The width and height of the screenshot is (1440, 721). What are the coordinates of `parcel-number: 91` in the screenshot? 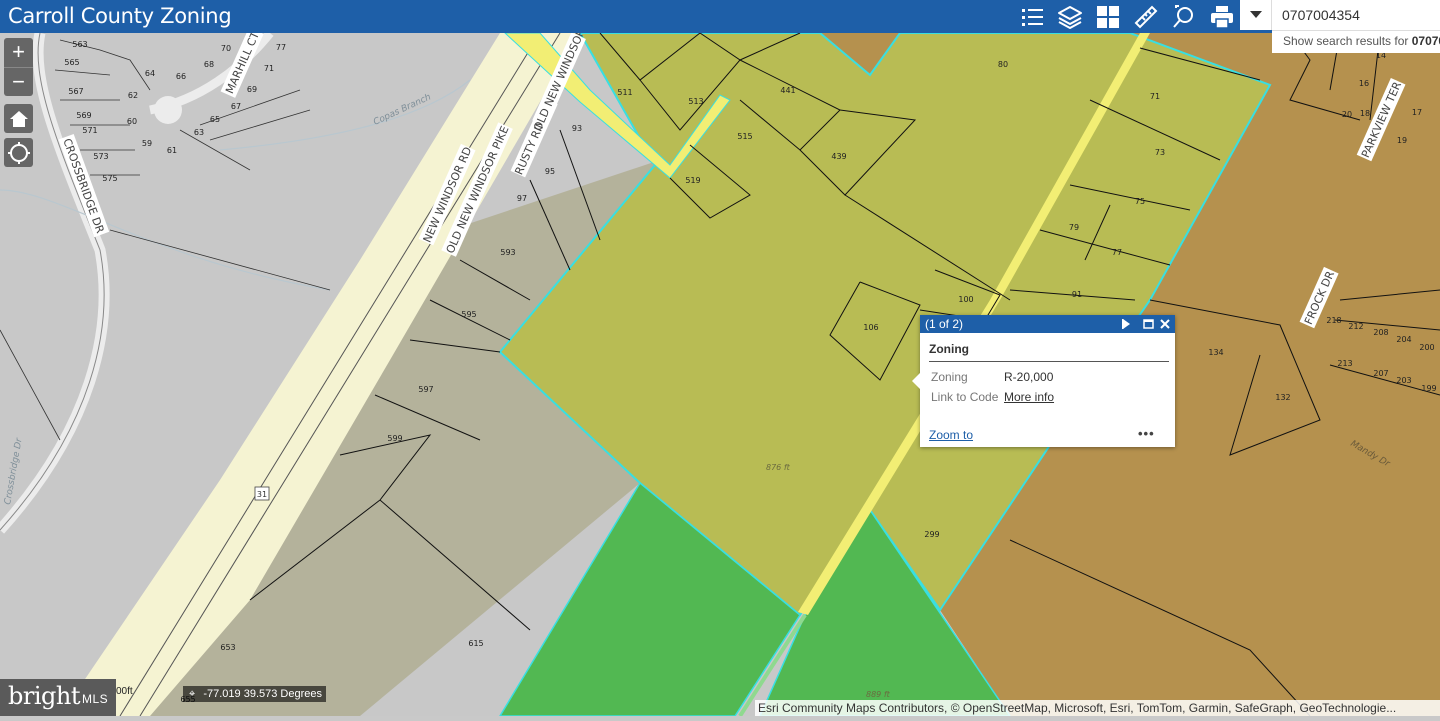 It's located at (1077, 294).